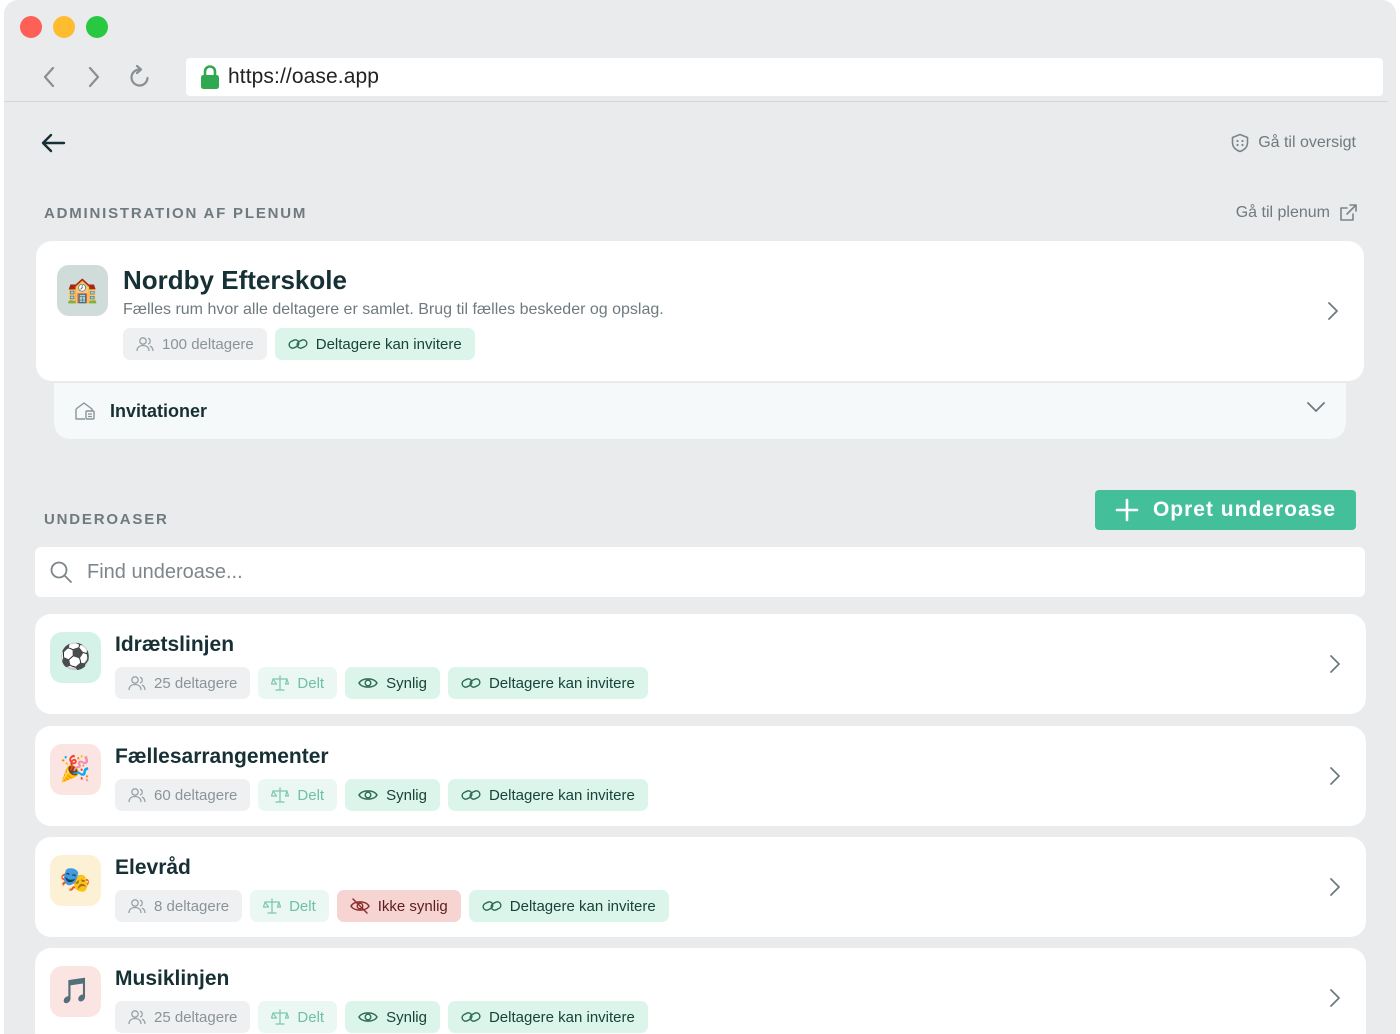 This screenshot has height=1034, width=1400. I want to click on minimize-window-button, so click(64, 27).